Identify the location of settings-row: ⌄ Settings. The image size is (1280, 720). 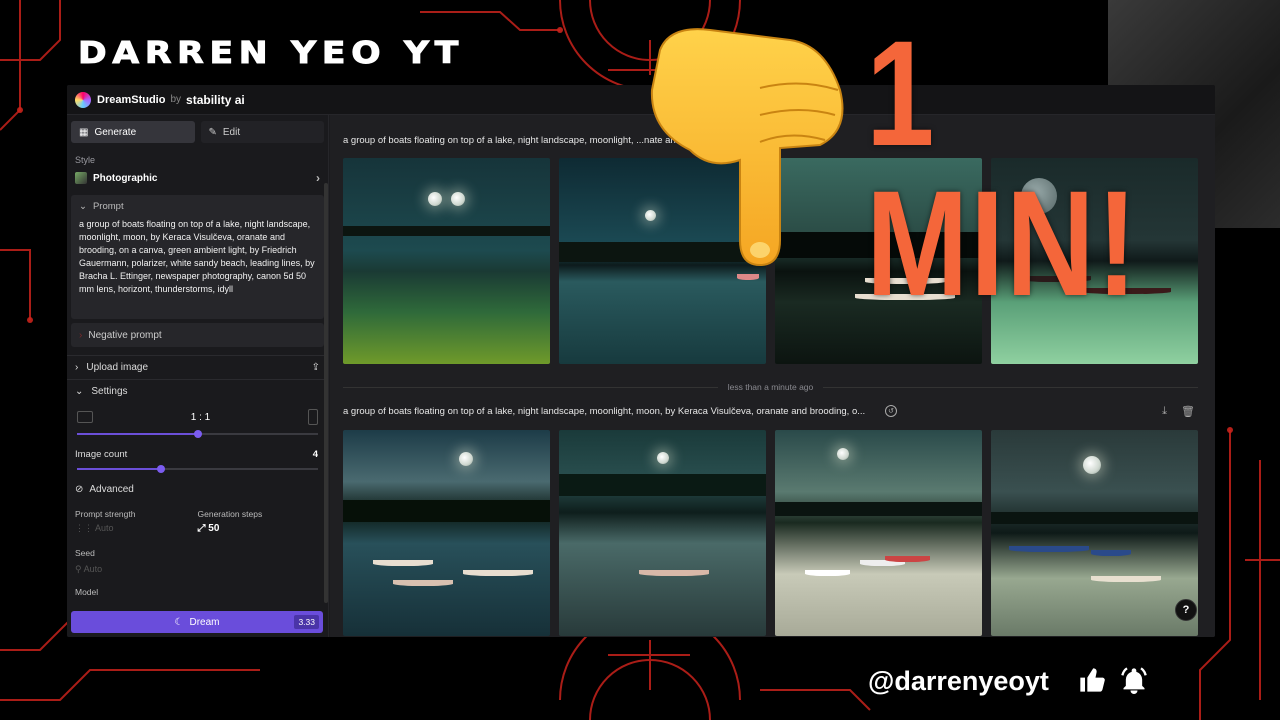
(197, 391).